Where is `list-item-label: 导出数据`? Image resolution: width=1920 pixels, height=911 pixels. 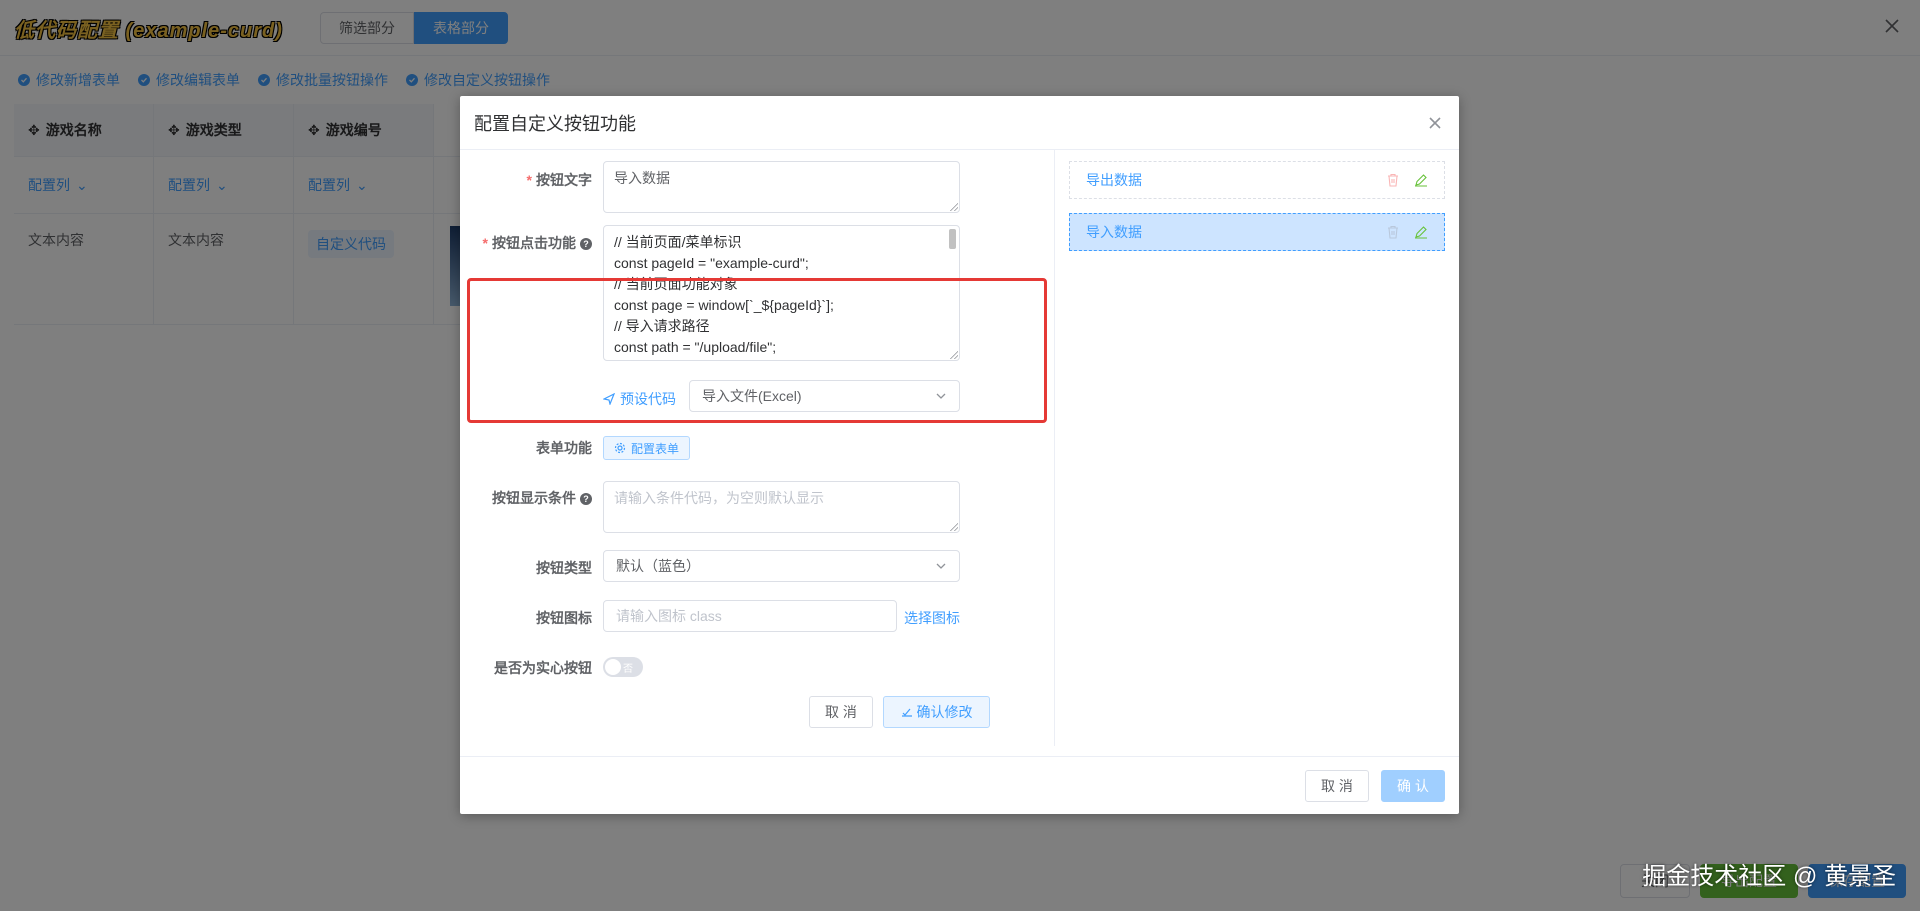 list-item-label: 导出数据 is located at coordinates (1114, 180).